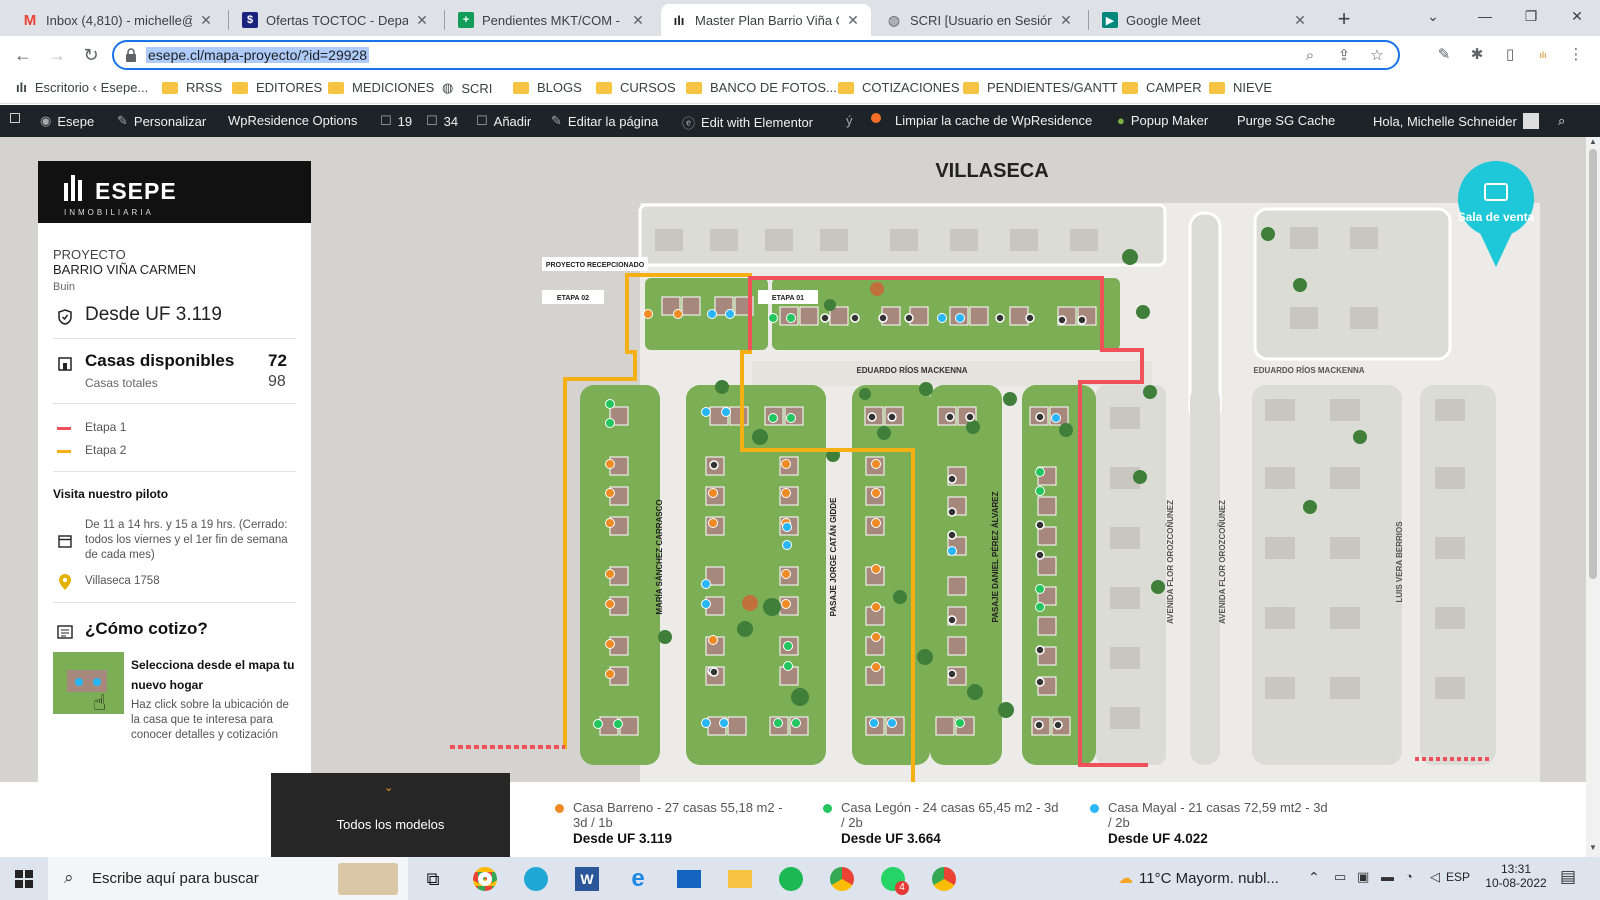 The width and height of the screenshot is (1600, 900). What do you see at coordinates (1377, 56) in the screenshot?
I see `bookmark-star-icon: ☆` at bounding box center [1377, 56].